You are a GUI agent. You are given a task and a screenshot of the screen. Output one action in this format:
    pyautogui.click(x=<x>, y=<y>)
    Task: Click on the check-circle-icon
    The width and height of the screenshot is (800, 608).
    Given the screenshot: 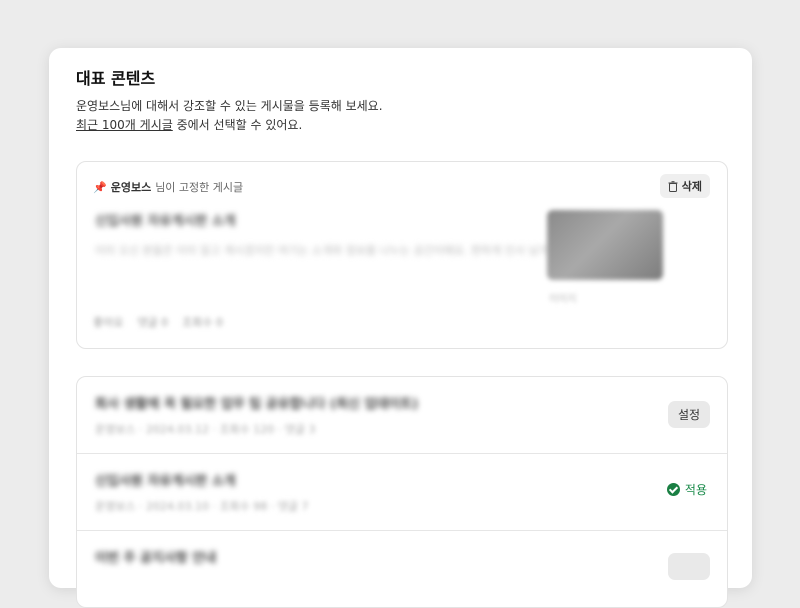 What is the action you would take?
    pyautogui.click(x=673, y=489)
    